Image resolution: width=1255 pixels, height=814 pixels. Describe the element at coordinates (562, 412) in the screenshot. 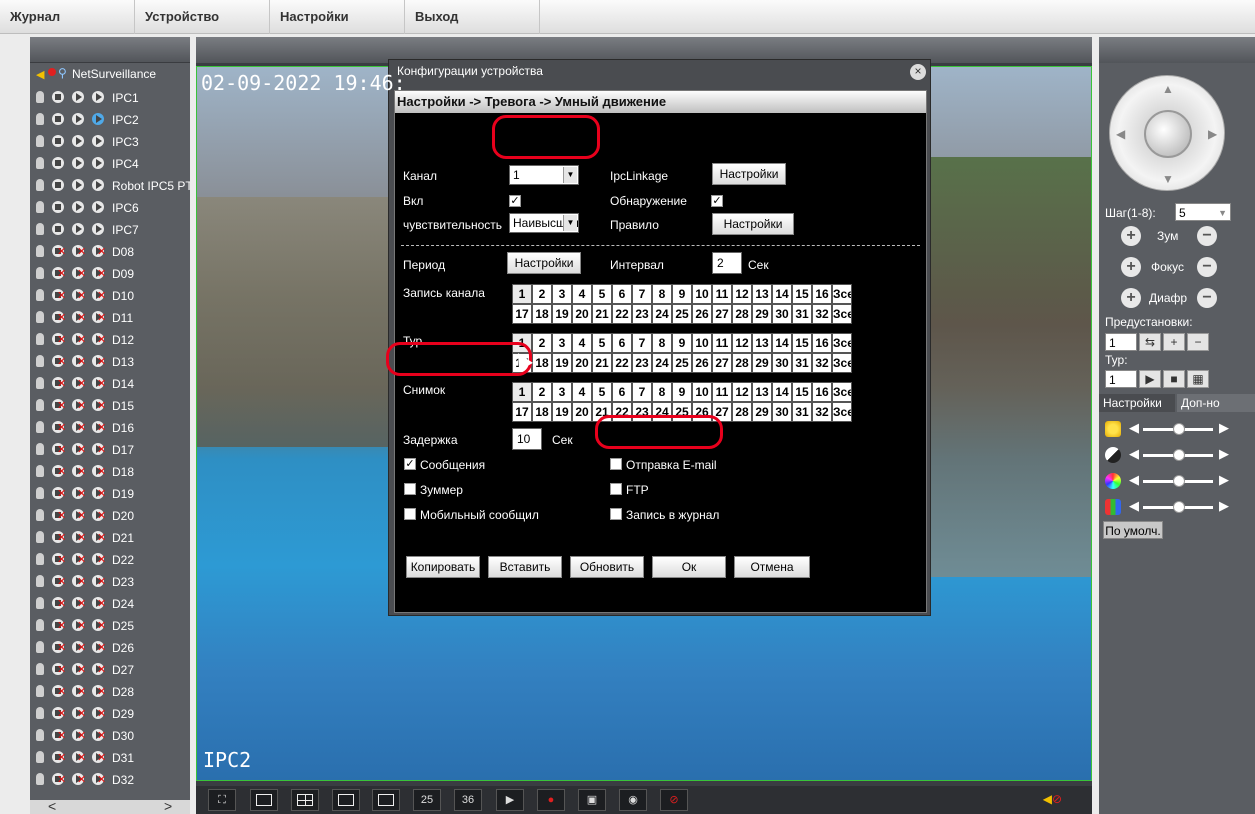

I see `snapshot-channel-cell: 19` at that location.